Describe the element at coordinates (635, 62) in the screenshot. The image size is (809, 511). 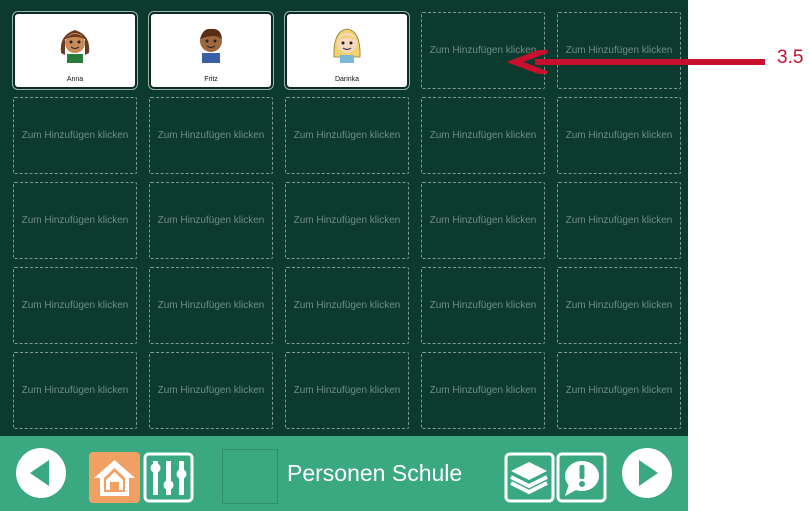
I see `annotation-arrow` at that location.